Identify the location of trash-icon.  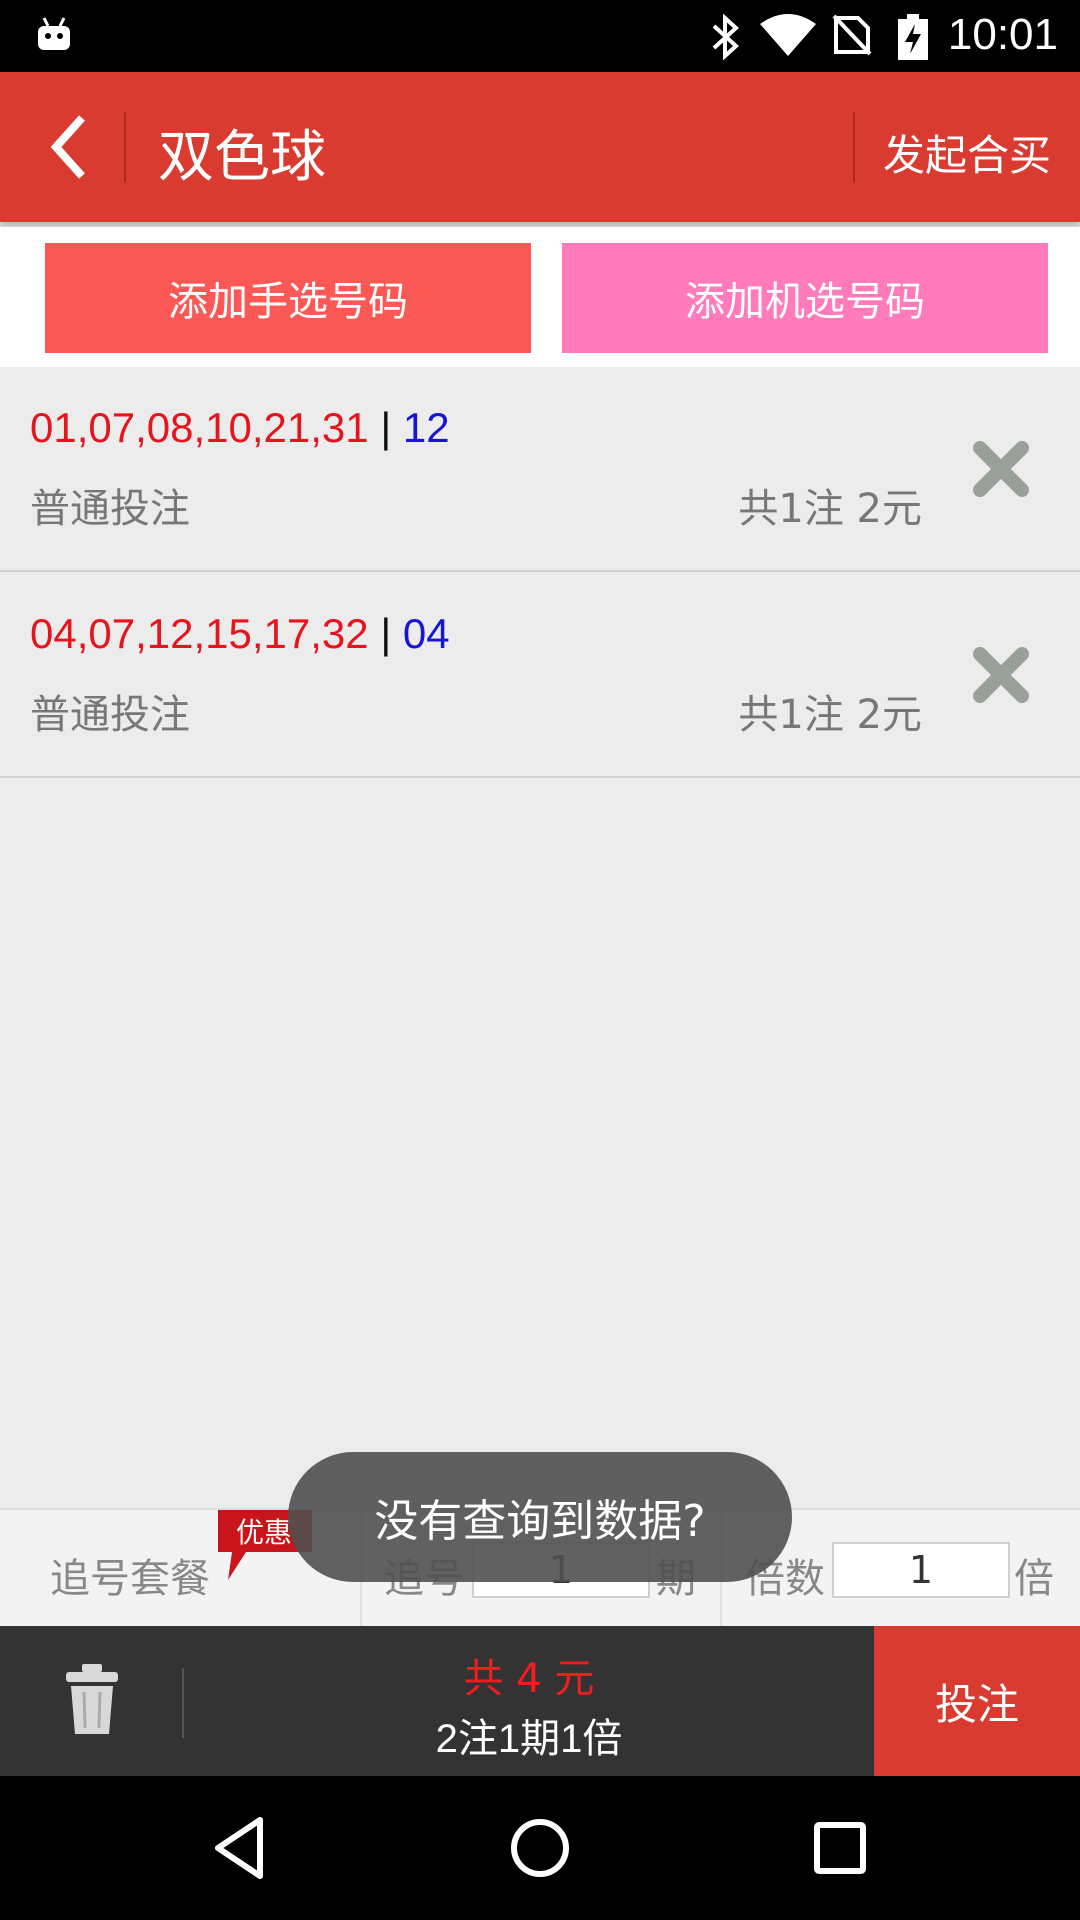
(92, 1700).